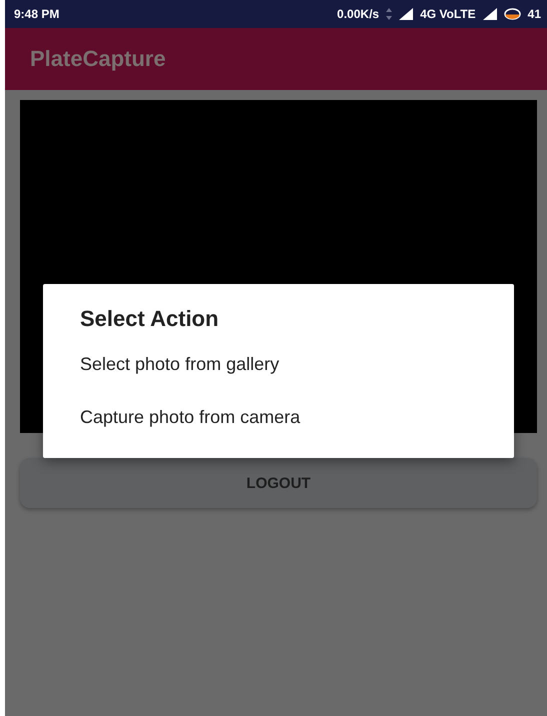 The image size is (547, 716). Describe the element at coordinates (37, 14) in the screenshot. I see `status-time: 9:48 PM` at that location.